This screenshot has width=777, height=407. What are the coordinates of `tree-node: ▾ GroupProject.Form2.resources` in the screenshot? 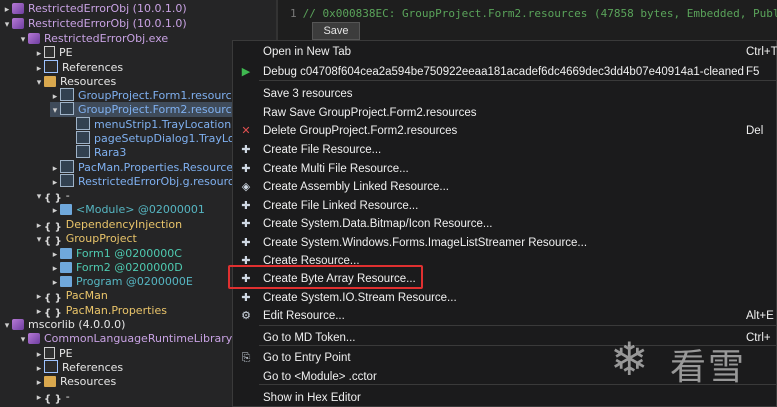 It's located at (147, 110).